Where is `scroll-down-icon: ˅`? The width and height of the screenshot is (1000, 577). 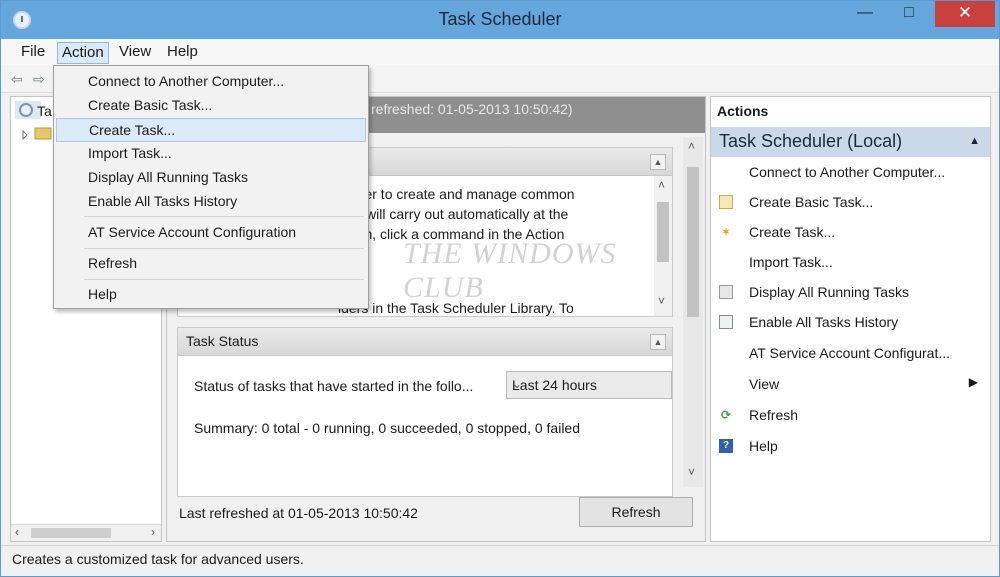
scroll-down-icon: ˅ is located at coordinates (691, 472).